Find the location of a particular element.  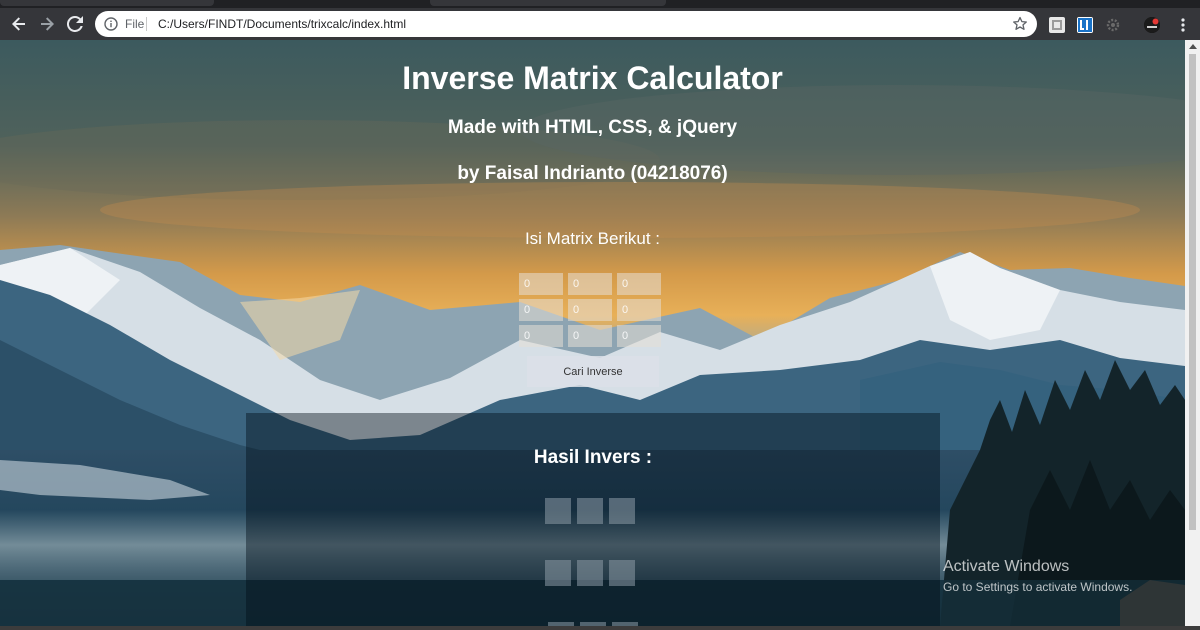

scroll-up-arrow-icon is located at coordinates (1193, 46).